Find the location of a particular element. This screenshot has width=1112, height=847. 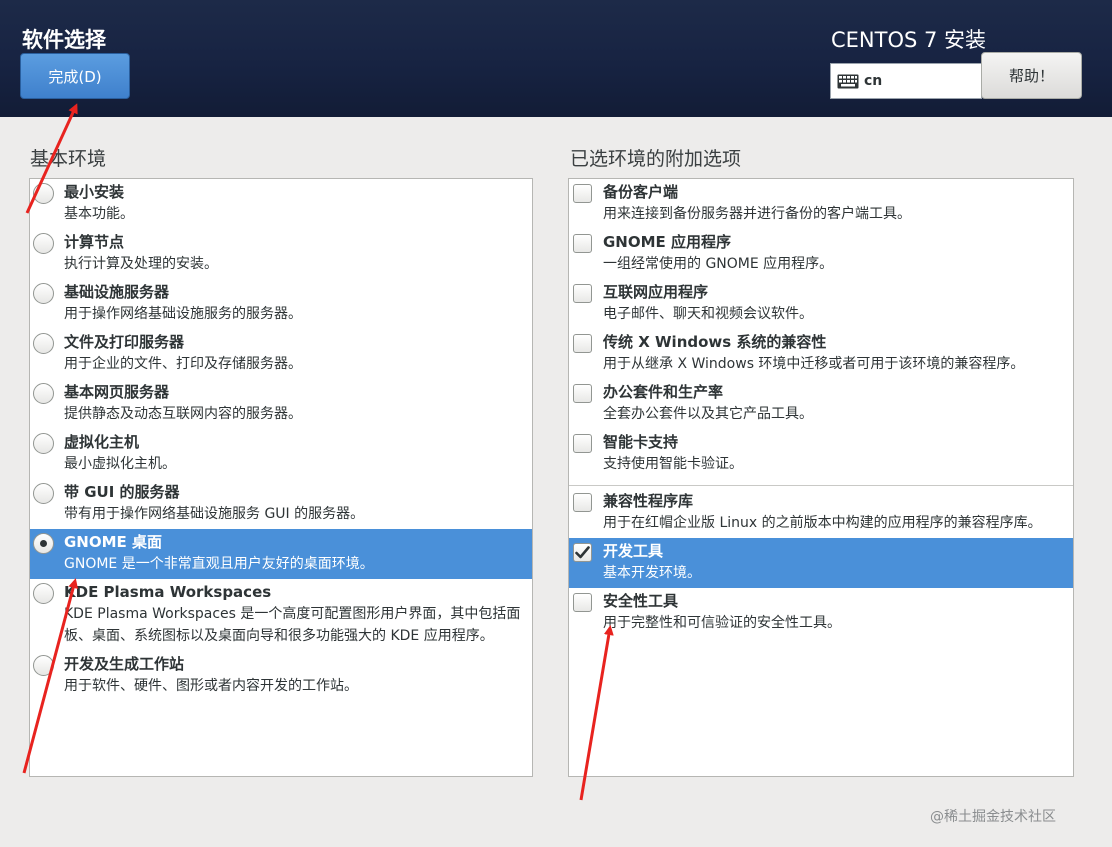

addon-item-office-suite: 办公套件和生产率 全套办公套件以及其它产品工具。 is located at coordinates (821, 404).